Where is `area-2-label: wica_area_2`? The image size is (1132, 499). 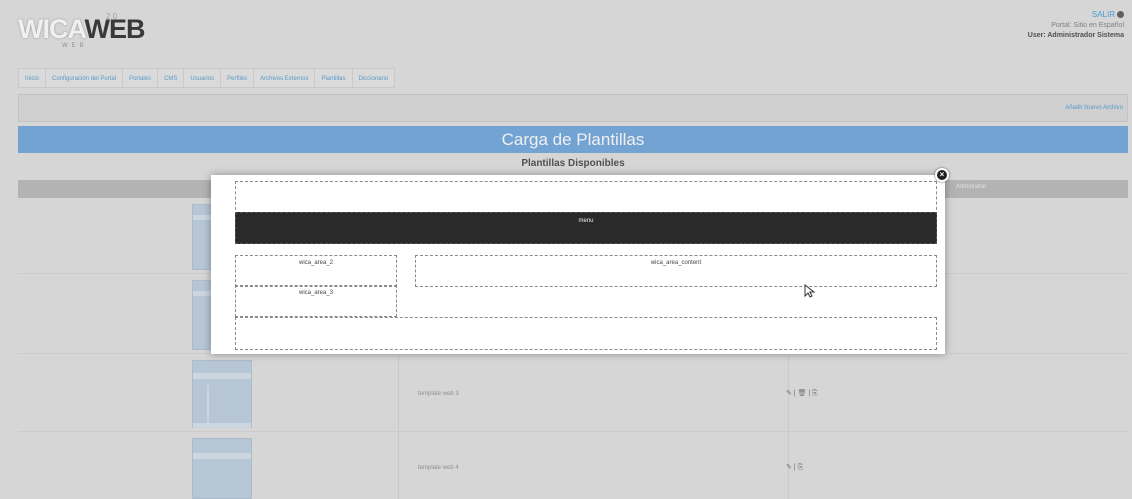
area-2-label: wica_area_2 is located at coordinates (316, 263).